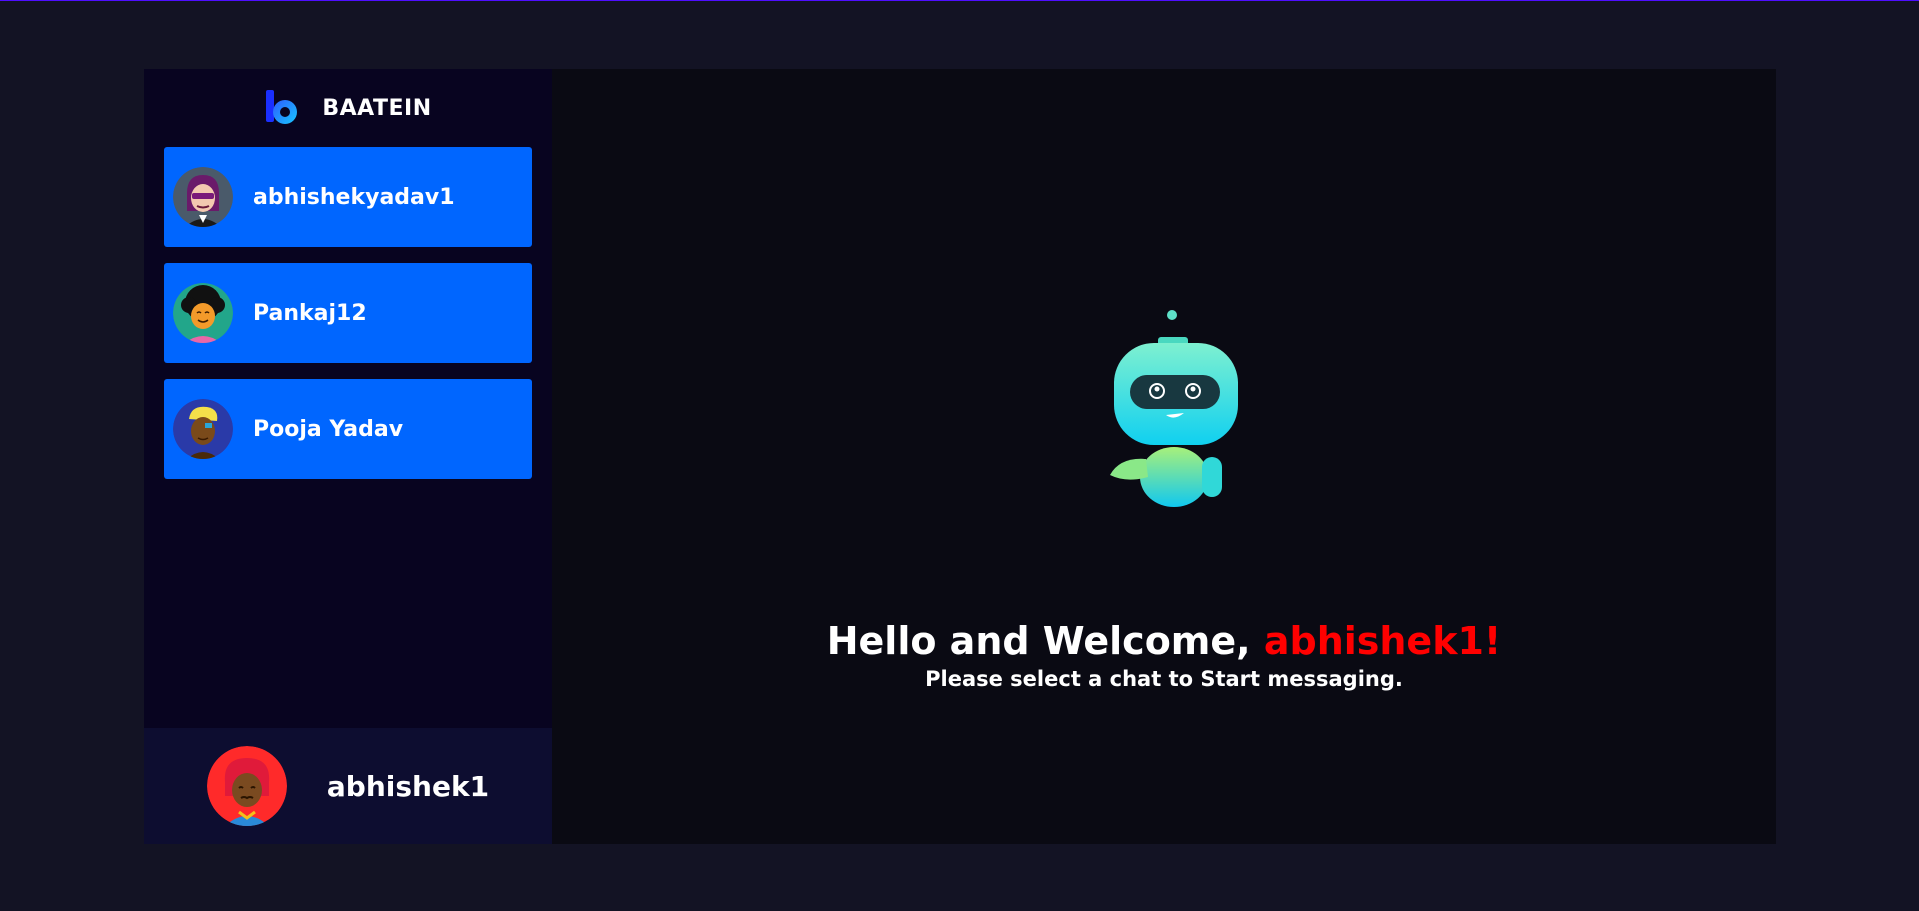 The image size is (1919, 911). I want to click on welcome-heading: Hello and Welcome, abhishek1!, so click(1164, 641).